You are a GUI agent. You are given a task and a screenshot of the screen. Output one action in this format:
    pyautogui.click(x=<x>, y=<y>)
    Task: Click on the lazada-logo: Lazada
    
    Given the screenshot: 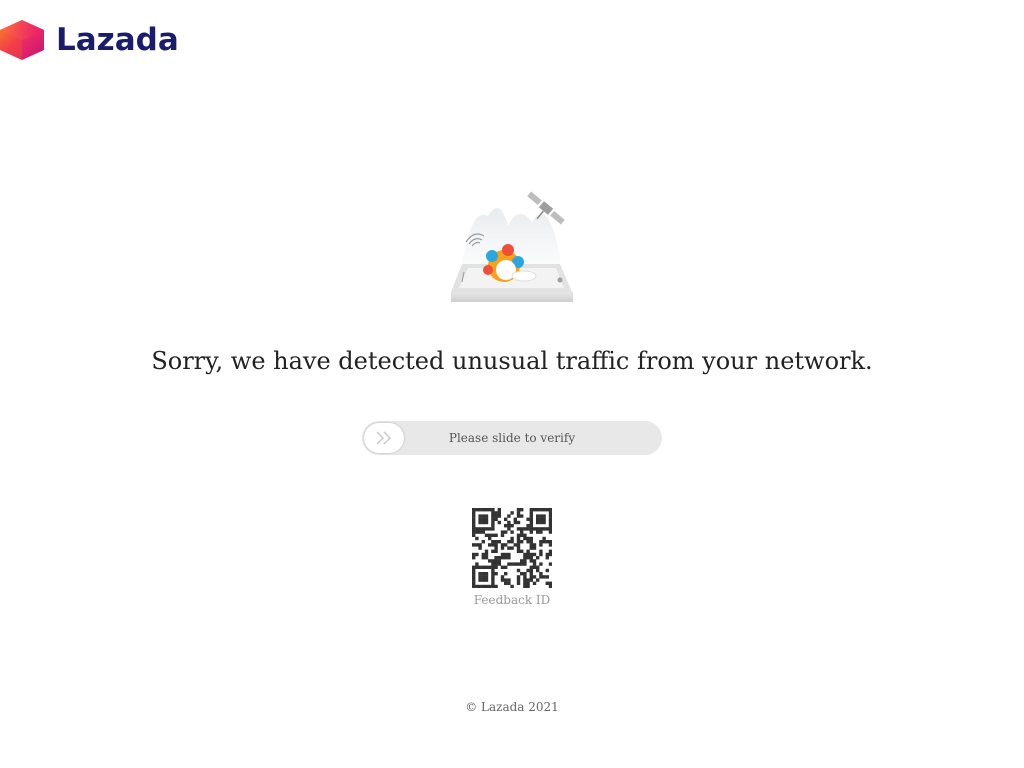 What is the action you would take?
    pyautogui.click(x=89, y=40)
    